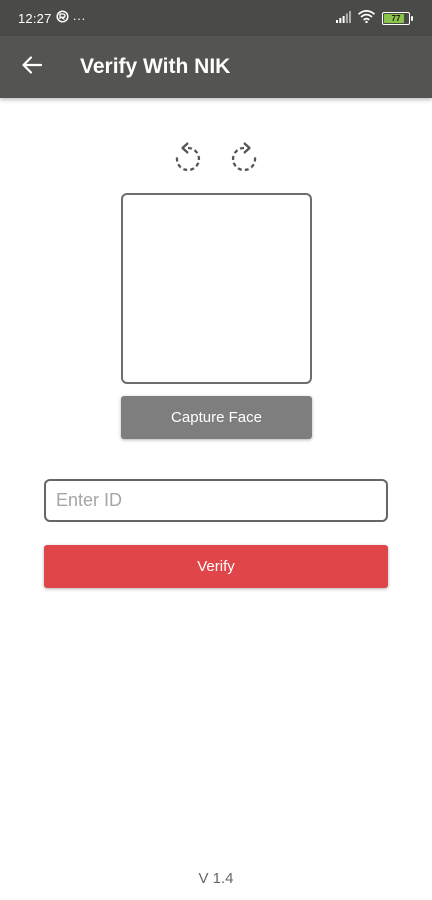  I want to click on back-arrow-icon, so click(32, 67).